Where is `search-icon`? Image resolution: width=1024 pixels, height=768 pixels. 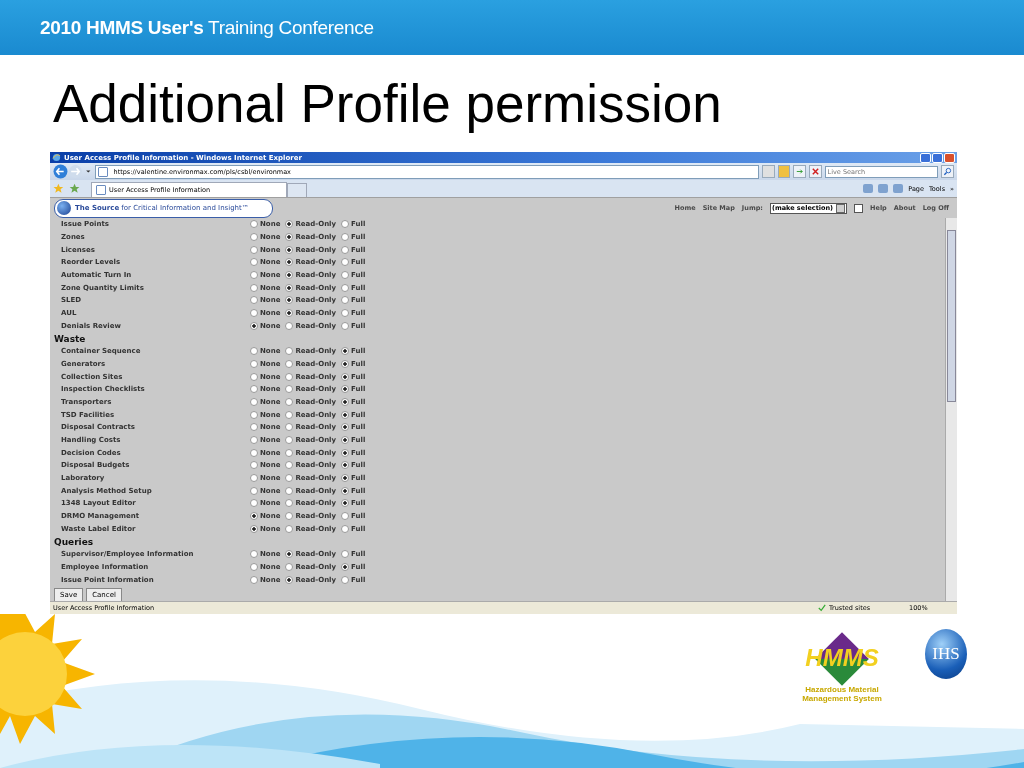
search-icon is located at coordinates (948, 171).